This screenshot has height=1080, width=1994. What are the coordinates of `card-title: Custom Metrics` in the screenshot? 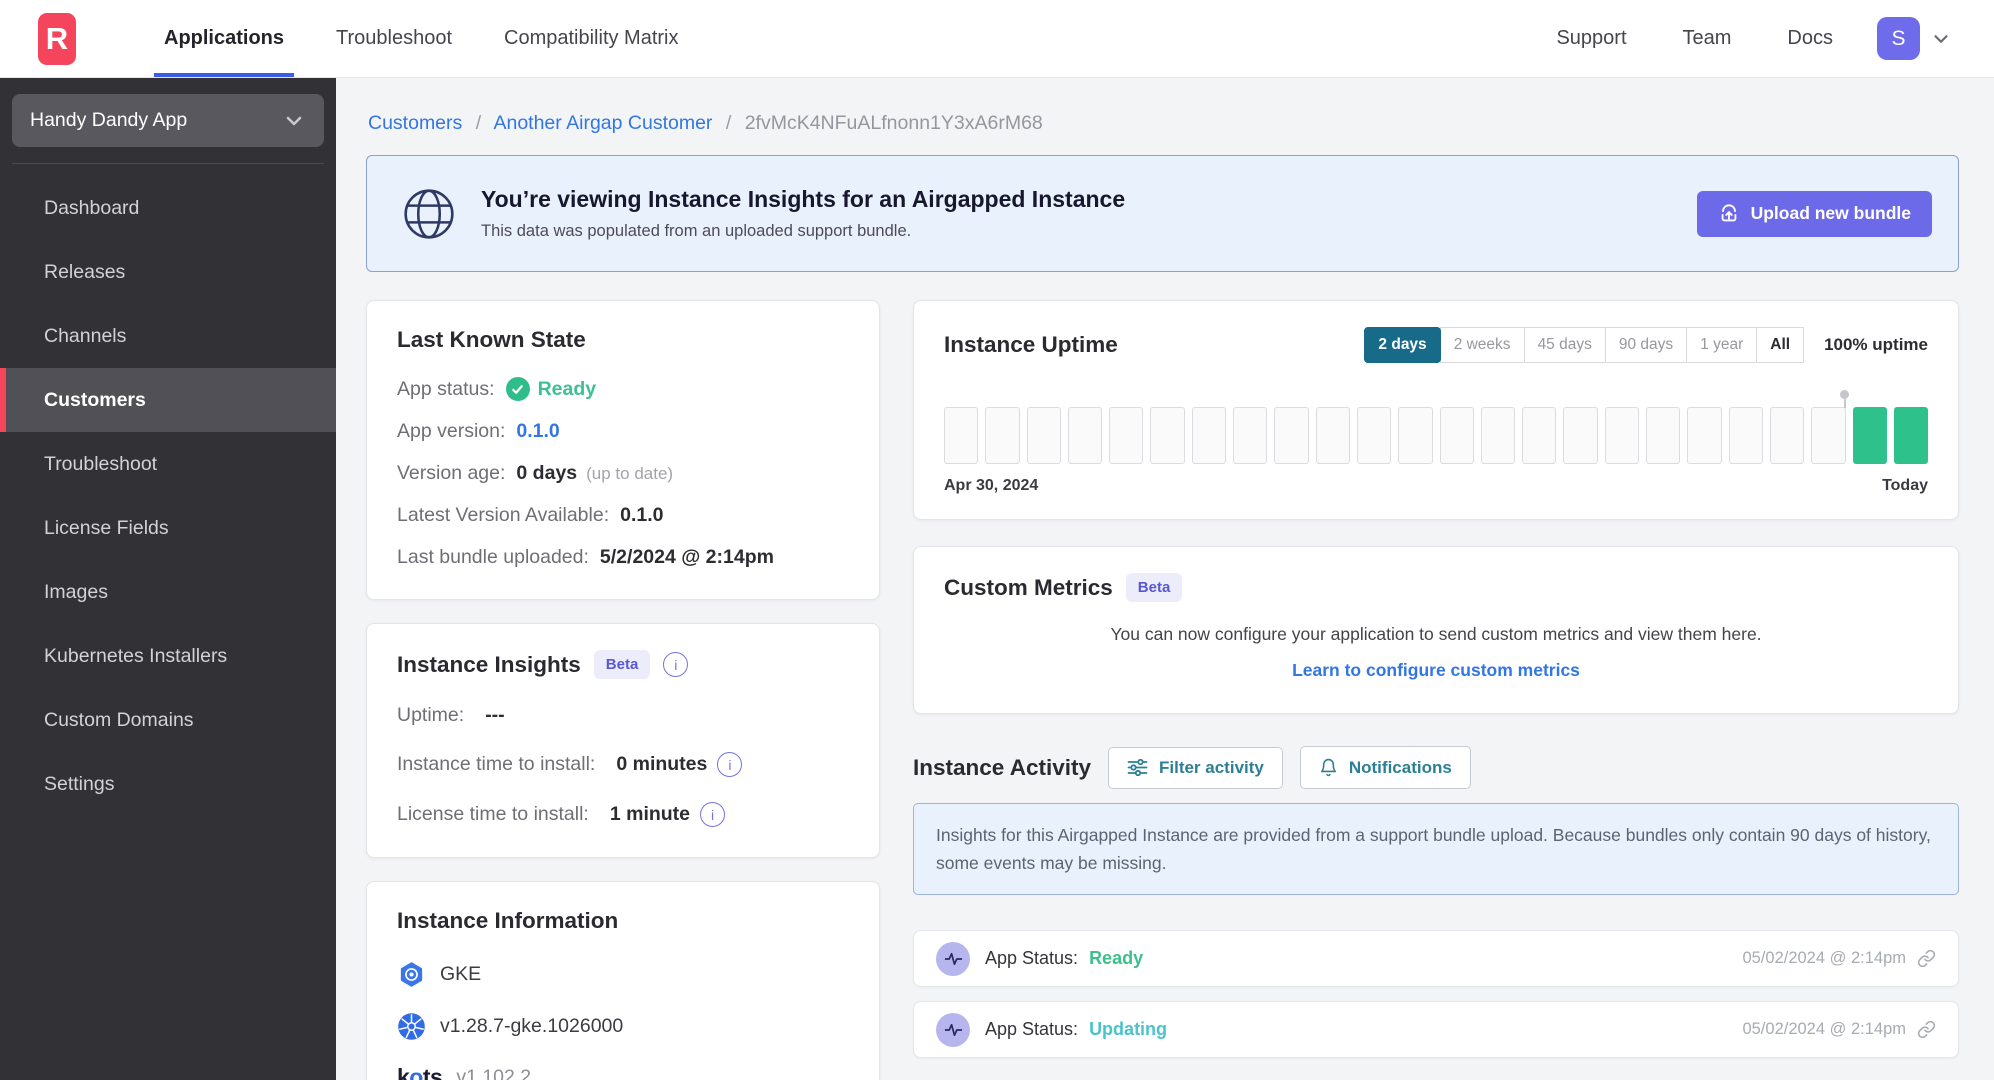 It's located at (1028, 587).